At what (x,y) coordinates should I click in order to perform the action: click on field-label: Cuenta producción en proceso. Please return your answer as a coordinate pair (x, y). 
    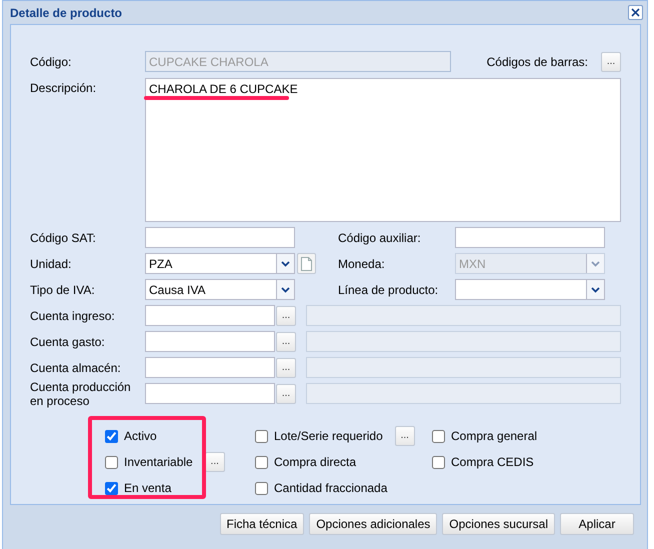
    Looking at the image, I should click on (81, 394).